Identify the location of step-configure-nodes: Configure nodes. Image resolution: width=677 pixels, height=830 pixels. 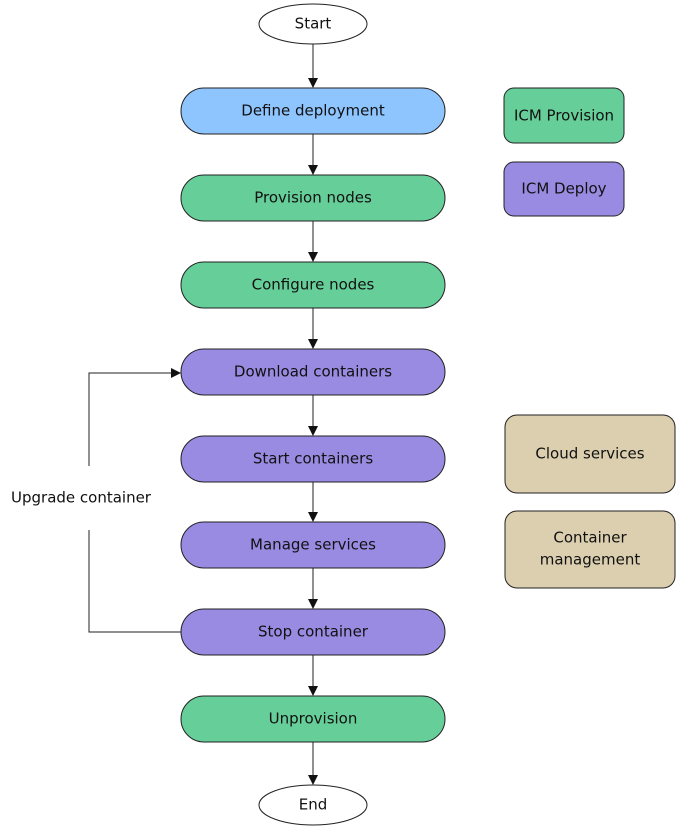
(313, 285).